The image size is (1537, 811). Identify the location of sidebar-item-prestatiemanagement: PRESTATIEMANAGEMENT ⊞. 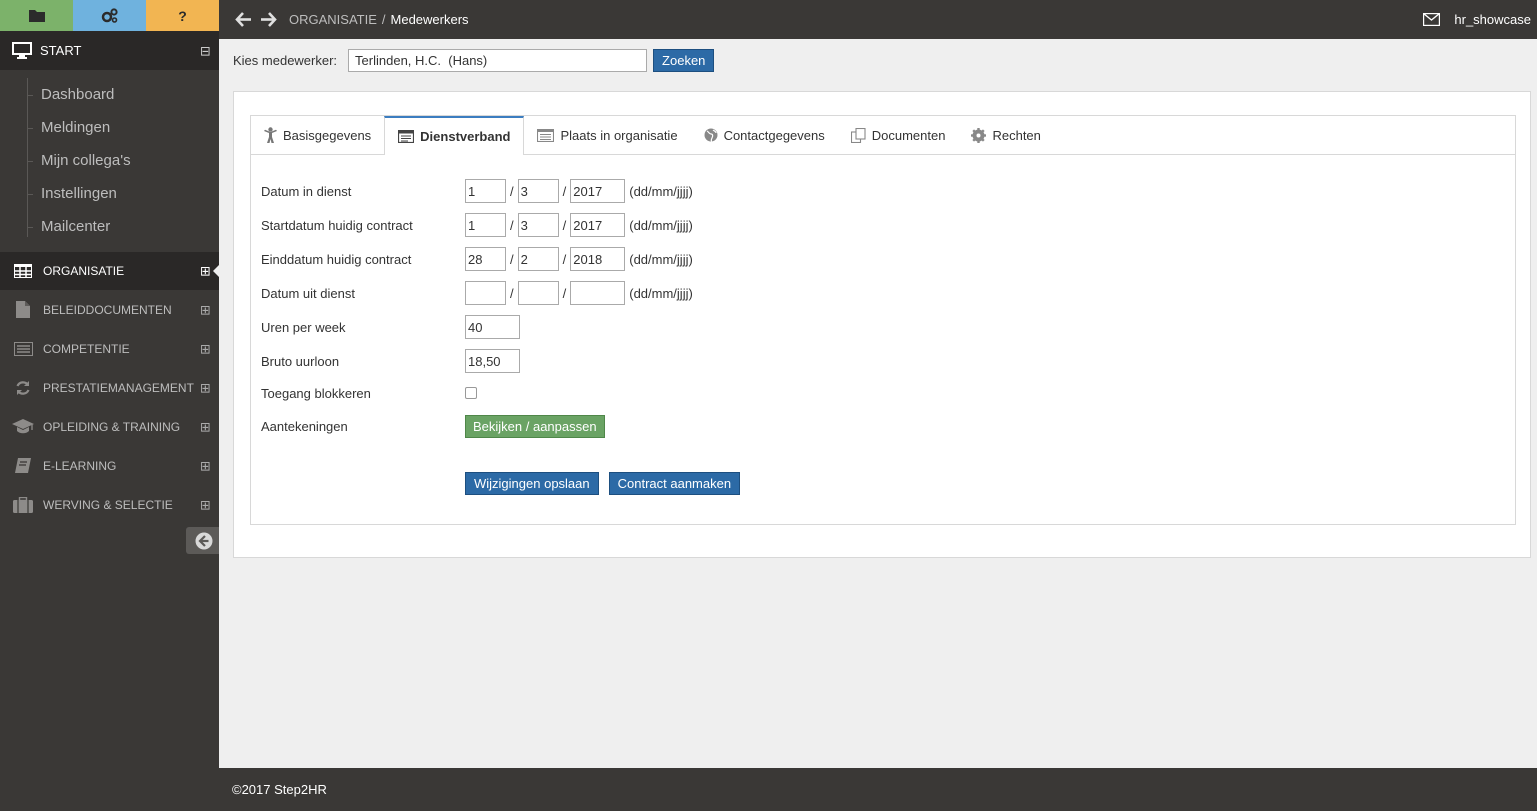
(109, 387).